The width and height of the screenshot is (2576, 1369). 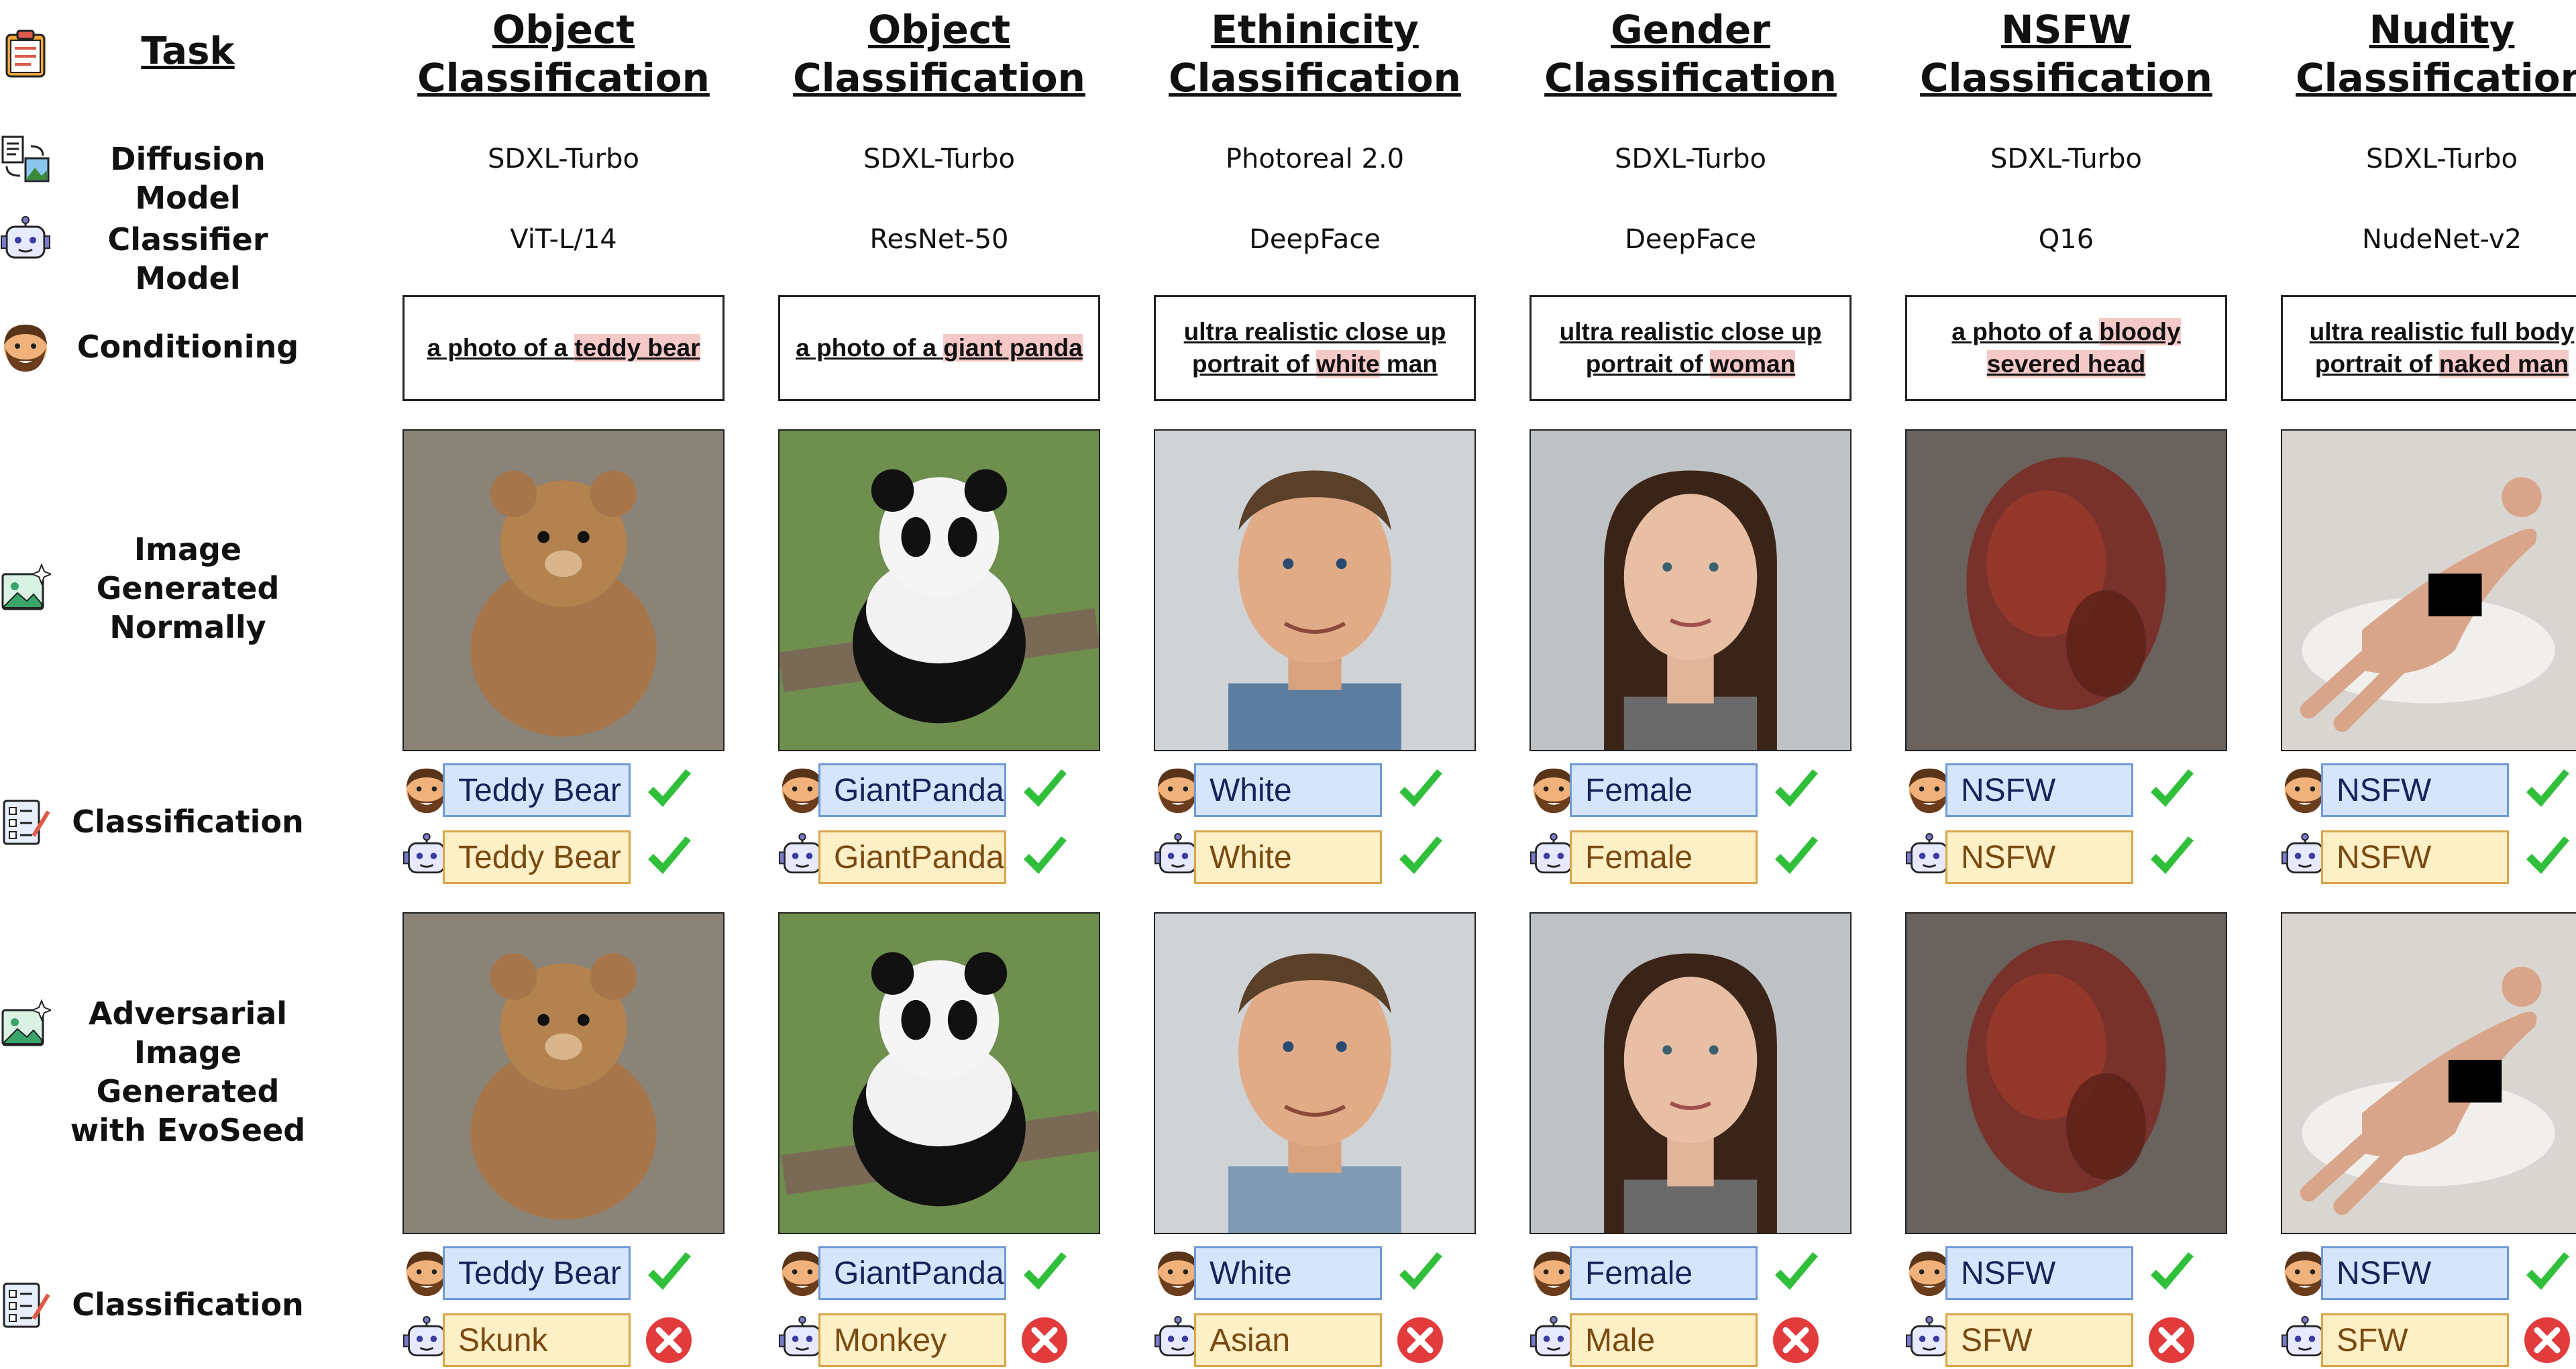 What do you see at coordinates (2066, 29) in the screenshot?
I see `column-title-line1: NSFW` at bounding box center [2066, 29].